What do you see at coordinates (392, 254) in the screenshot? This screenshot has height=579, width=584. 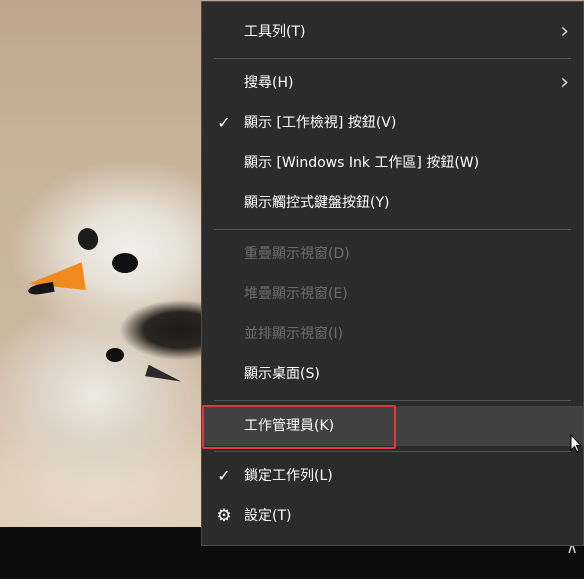 I see `menu-item-cascade-windows: 重疊顯示視窗(D)` at bounding box center [392, 254].